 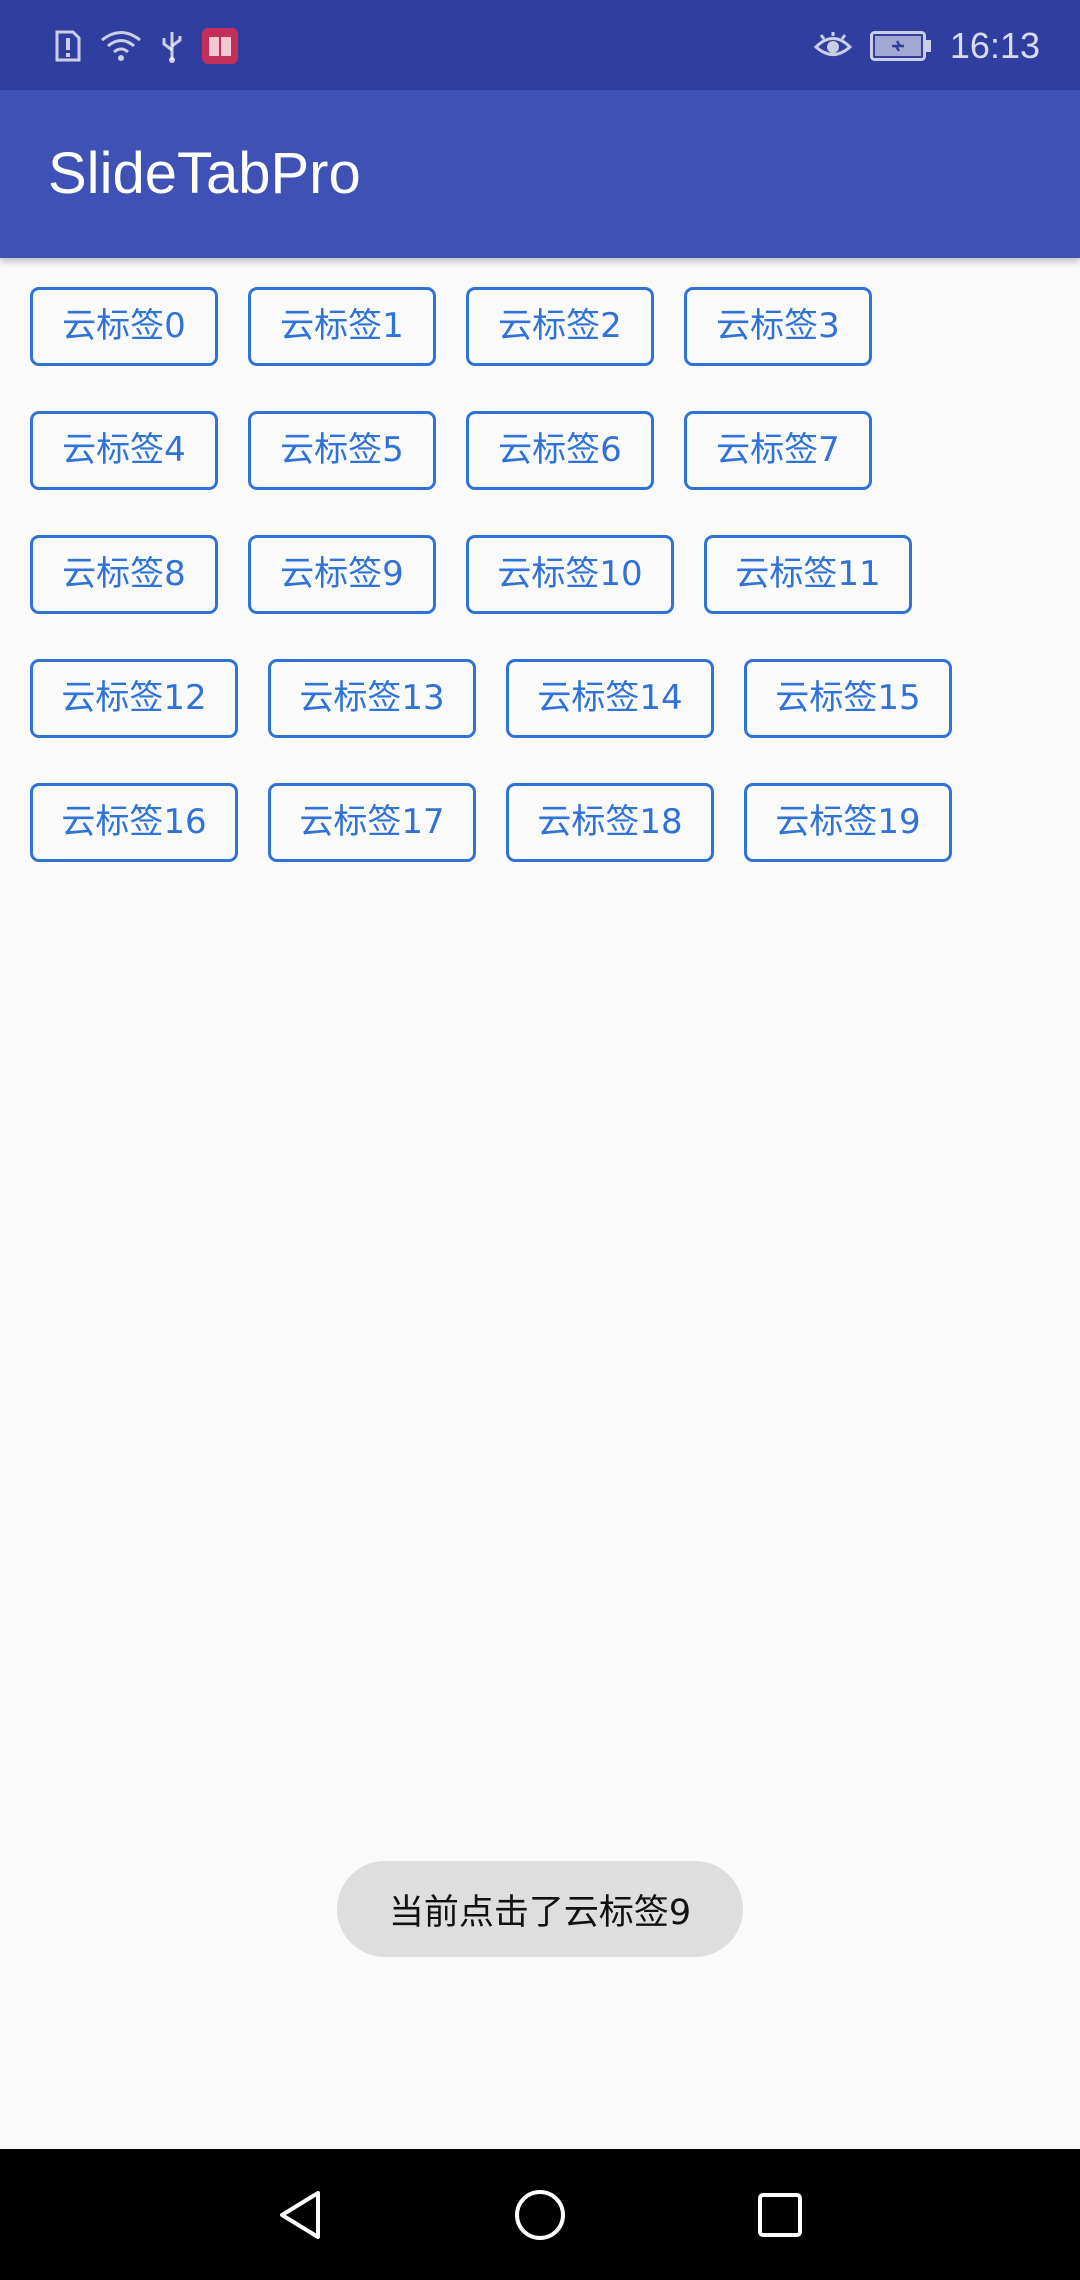 I want to click on usb-icon, so click(x=172, y=46).